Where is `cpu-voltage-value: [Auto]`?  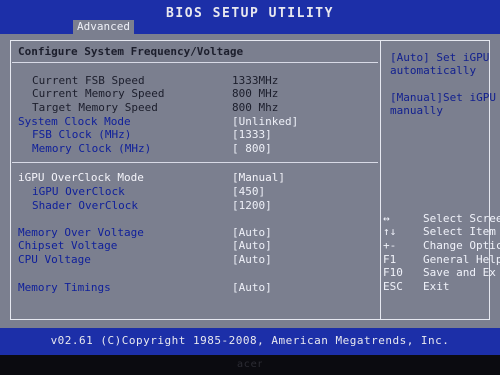 cpu-voltage-value: [Auto] is located at coordinates (252, 259).